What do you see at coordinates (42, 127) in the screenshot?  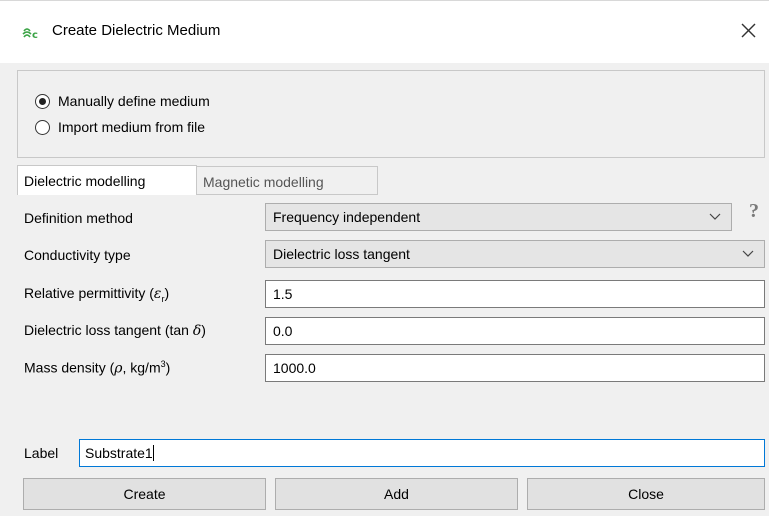 I see `radio-button-unchecked` at bounding box center [42, 127].